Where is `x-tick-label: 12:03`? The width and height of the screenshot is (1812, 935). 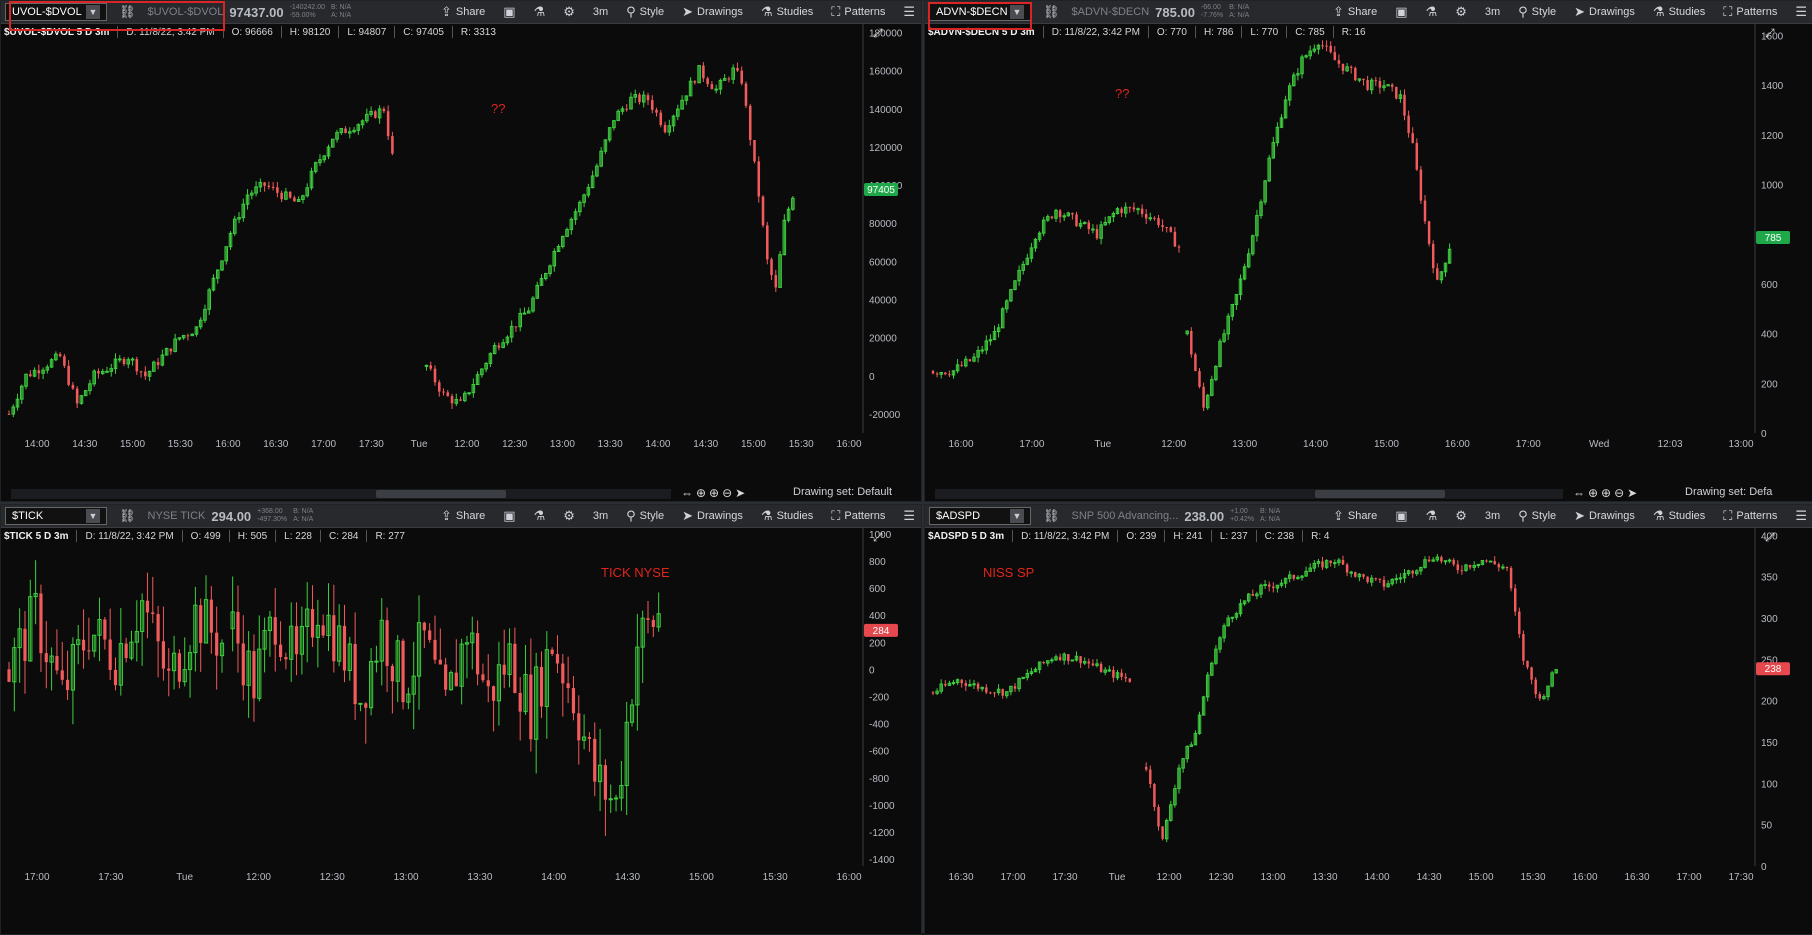
x-tick-label: 12:03 is located at coordinates (1670, 444).